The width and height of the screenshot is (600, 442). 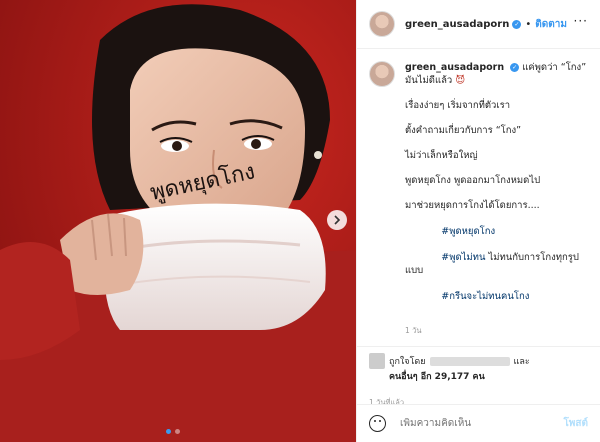 What do you see at coordinates (413, 330) in the screenshot?
I see `comment-age: 1 วัน` at bounding box center [413, 330].